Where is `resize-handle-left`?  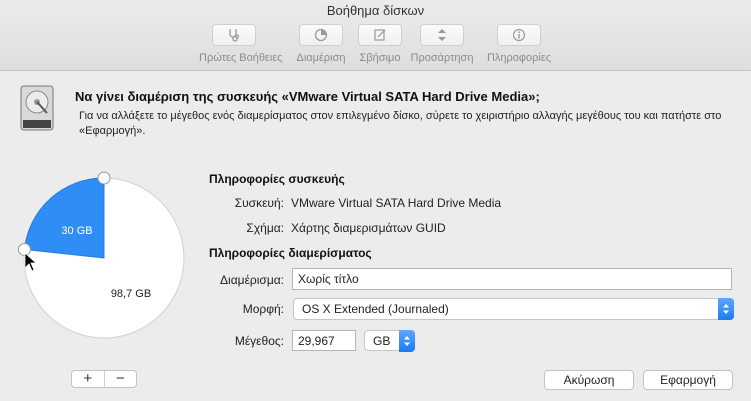
resize-handle-left is located at coordinates (24, 249).